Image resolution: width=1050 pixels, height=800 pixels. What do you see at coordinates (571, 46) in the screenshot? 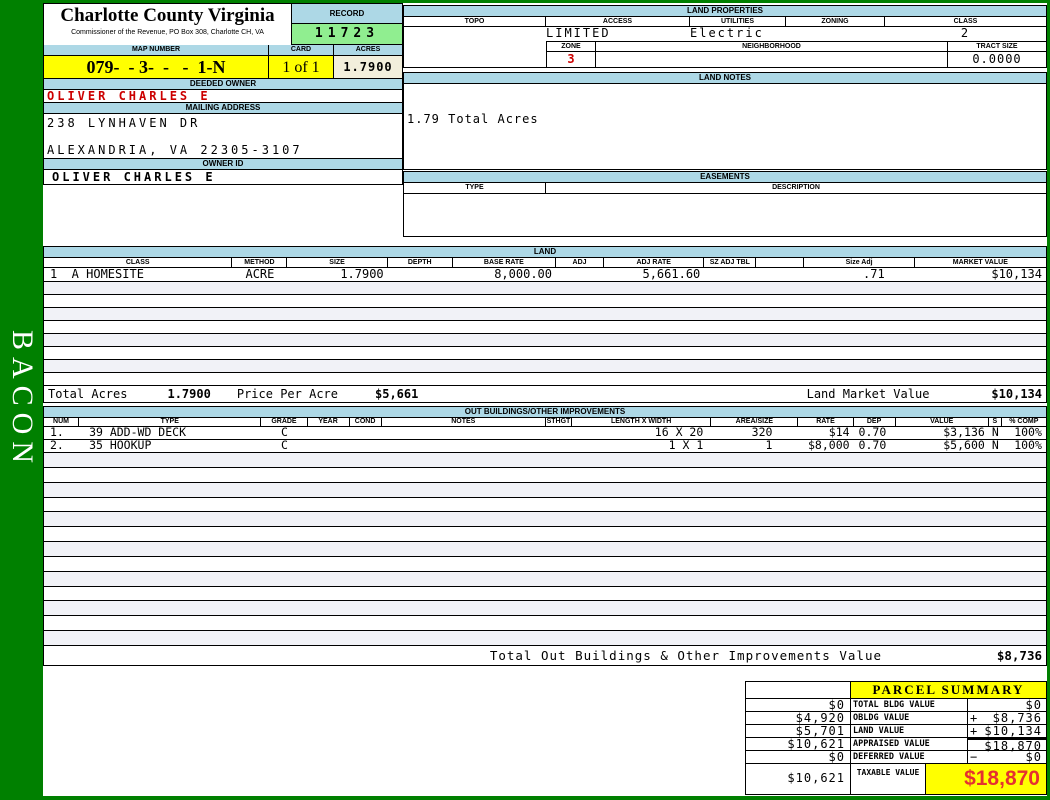
I see `zone-label: ZONE` at bounding box center [571, 46].